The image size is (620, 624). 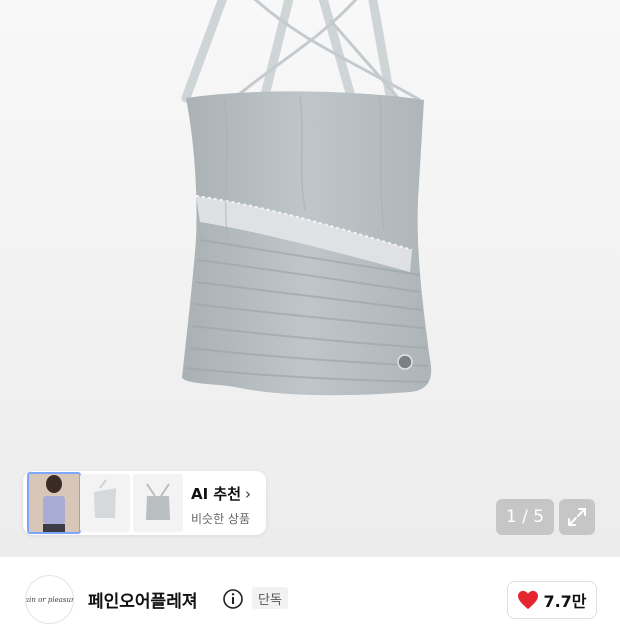 I want to click on chevron-right-icon: ›, so click(x=248, y=494).